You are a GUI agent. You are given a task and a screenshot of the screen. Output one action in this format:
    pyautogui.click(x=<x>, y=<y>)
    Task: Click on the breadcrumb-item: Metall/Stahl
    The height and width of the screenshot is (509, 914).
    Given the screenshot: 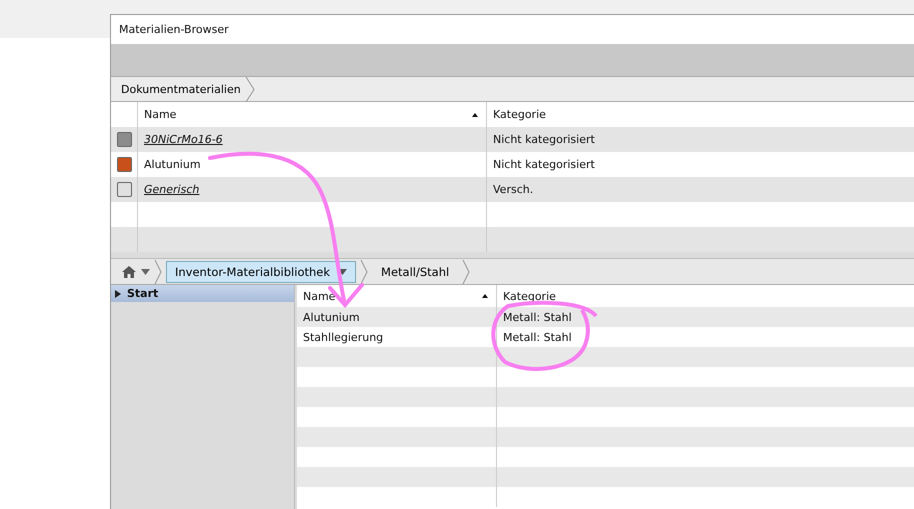 What is the action you would take?
    pyautogui.click(x=415, y=271)
    